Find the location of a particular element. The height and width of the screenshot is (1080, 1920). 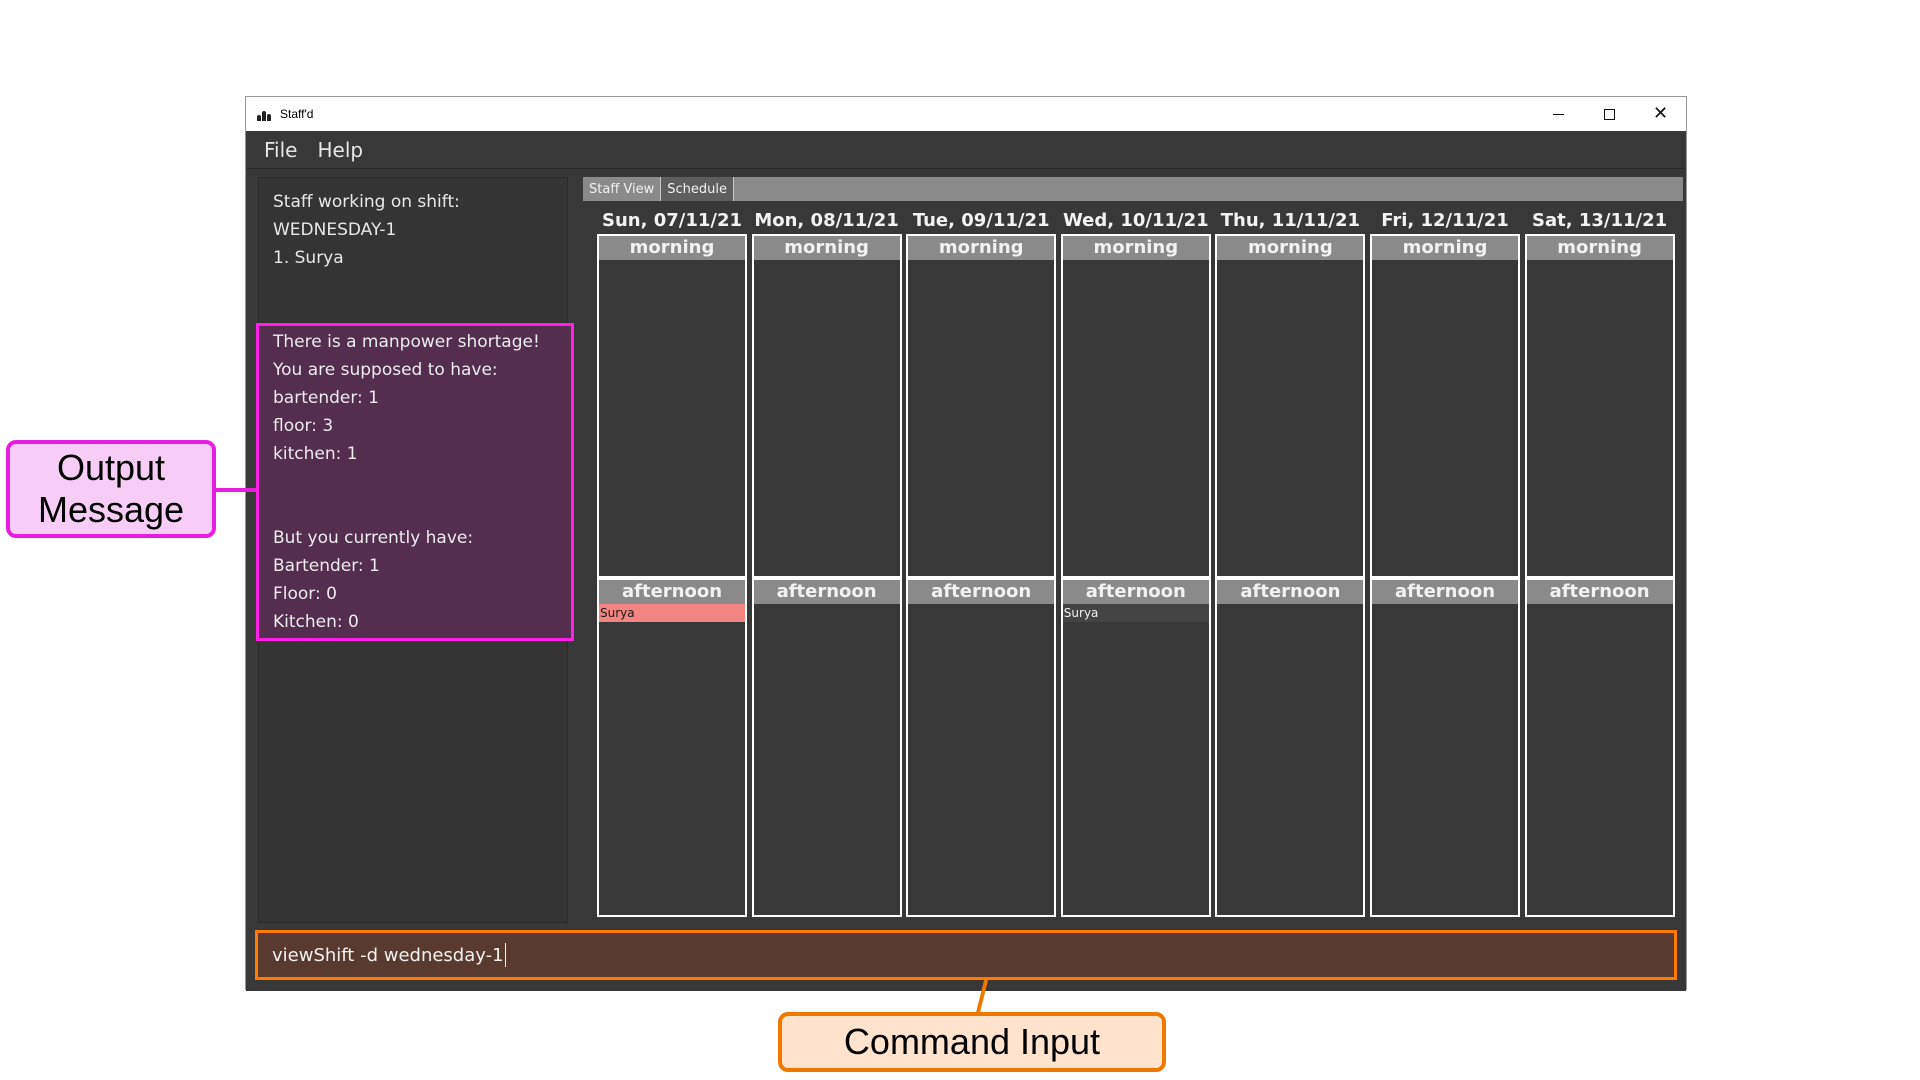

day-header: Fri, 12/11/21 is located at coordinates (1445, 220).